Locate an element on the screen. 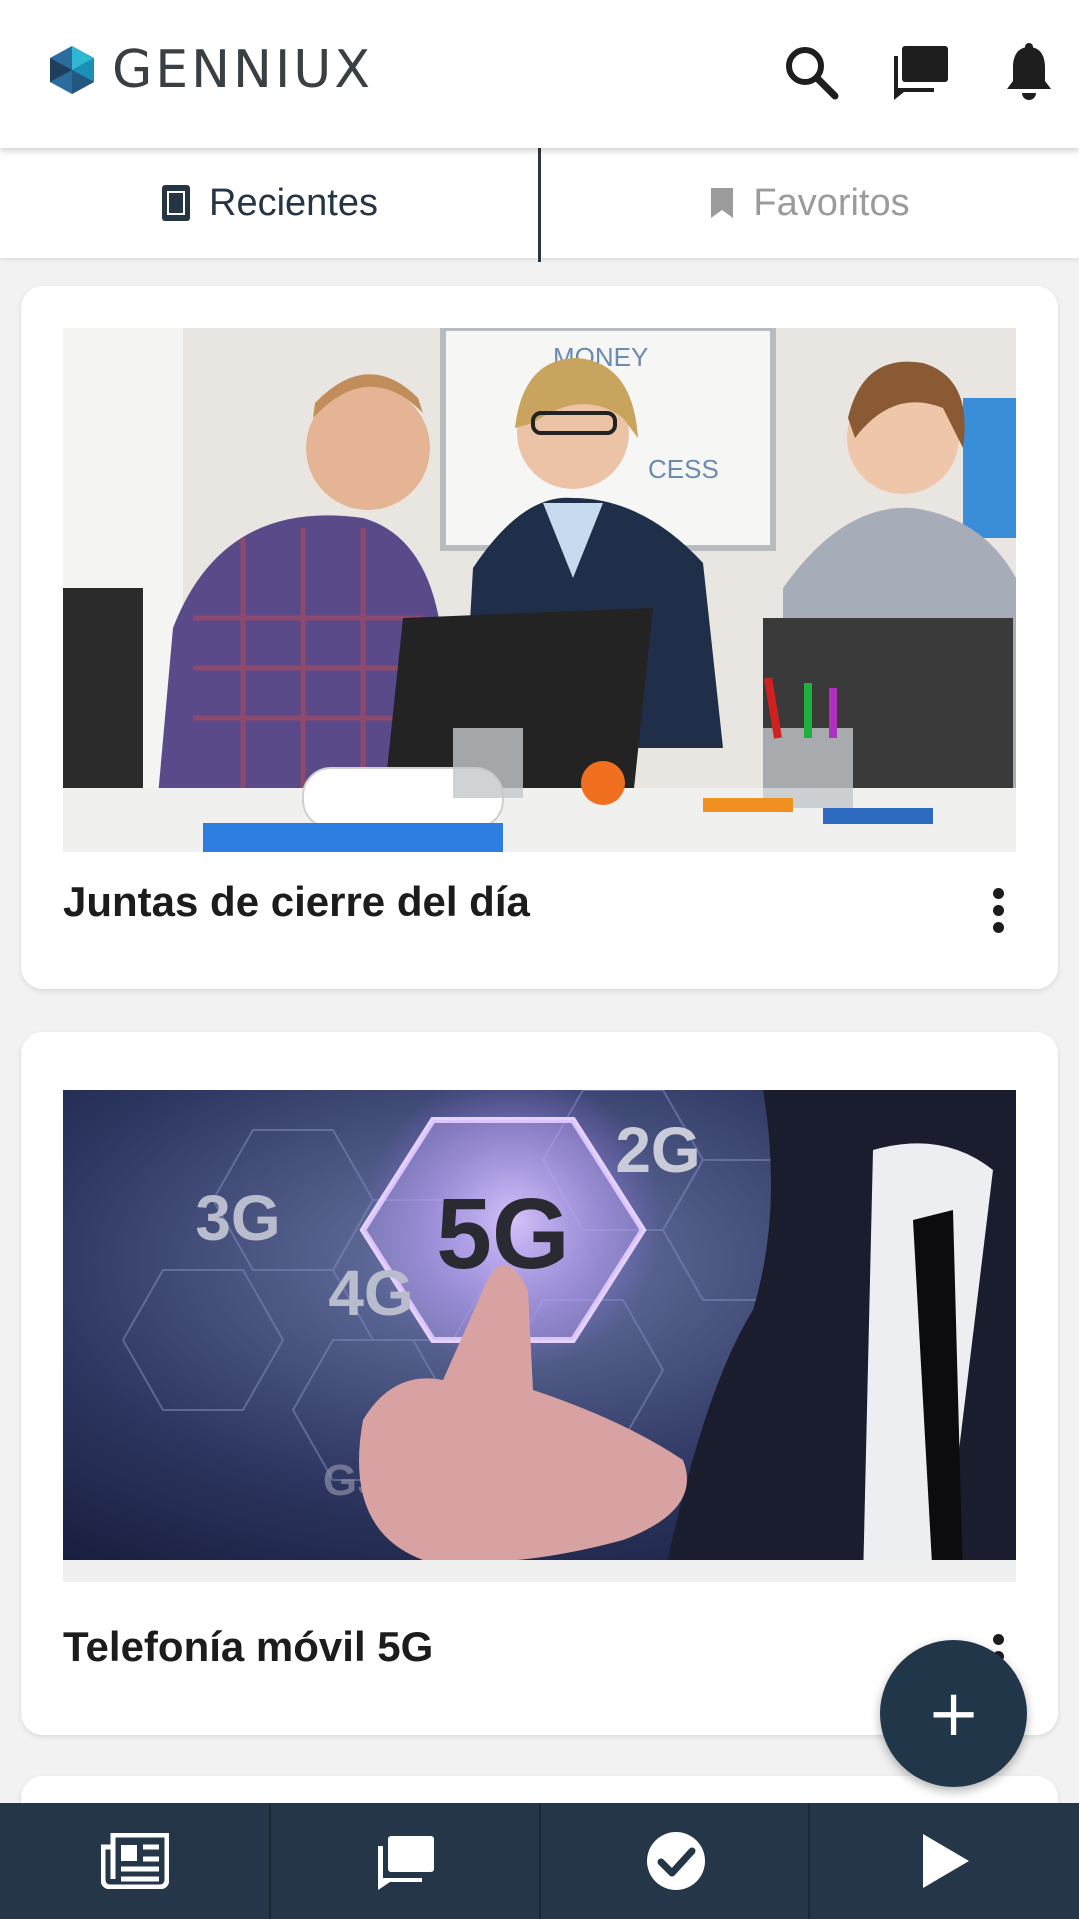  tab-recientes-label: Recientes is located at coordinates (293, 202).